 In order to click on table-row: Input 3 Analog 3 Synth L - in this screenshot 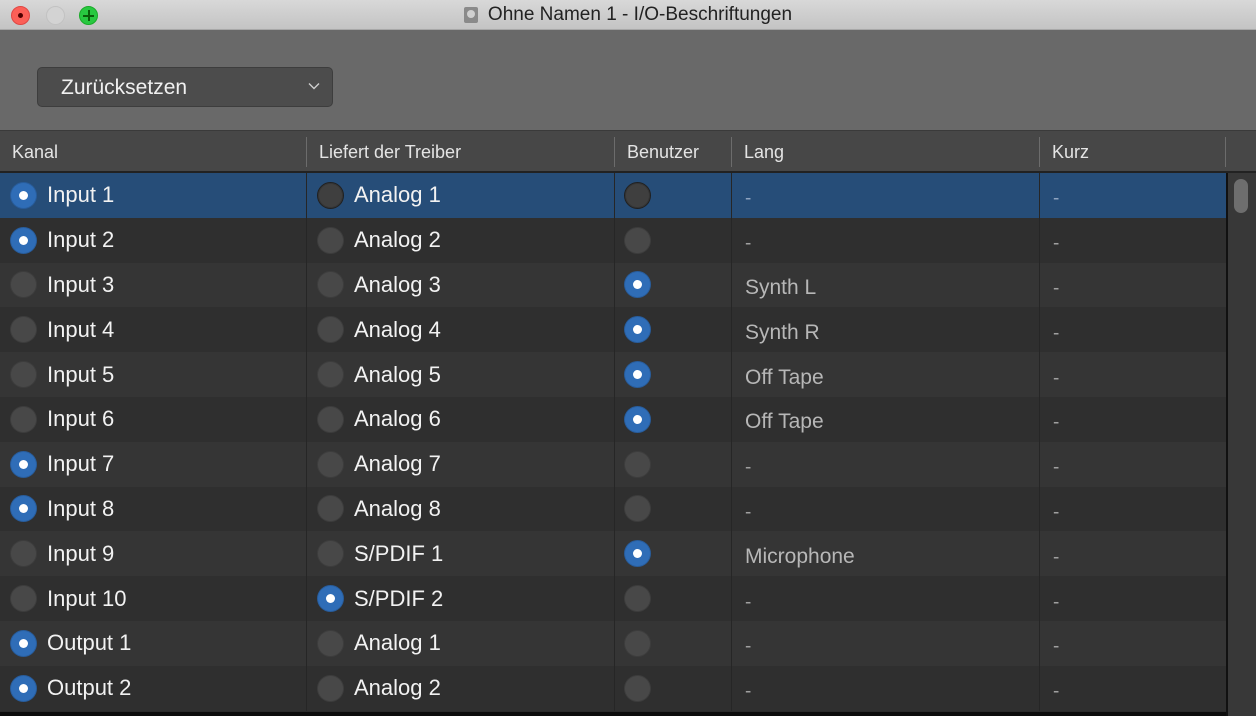, I will do `click(613, 285)`.